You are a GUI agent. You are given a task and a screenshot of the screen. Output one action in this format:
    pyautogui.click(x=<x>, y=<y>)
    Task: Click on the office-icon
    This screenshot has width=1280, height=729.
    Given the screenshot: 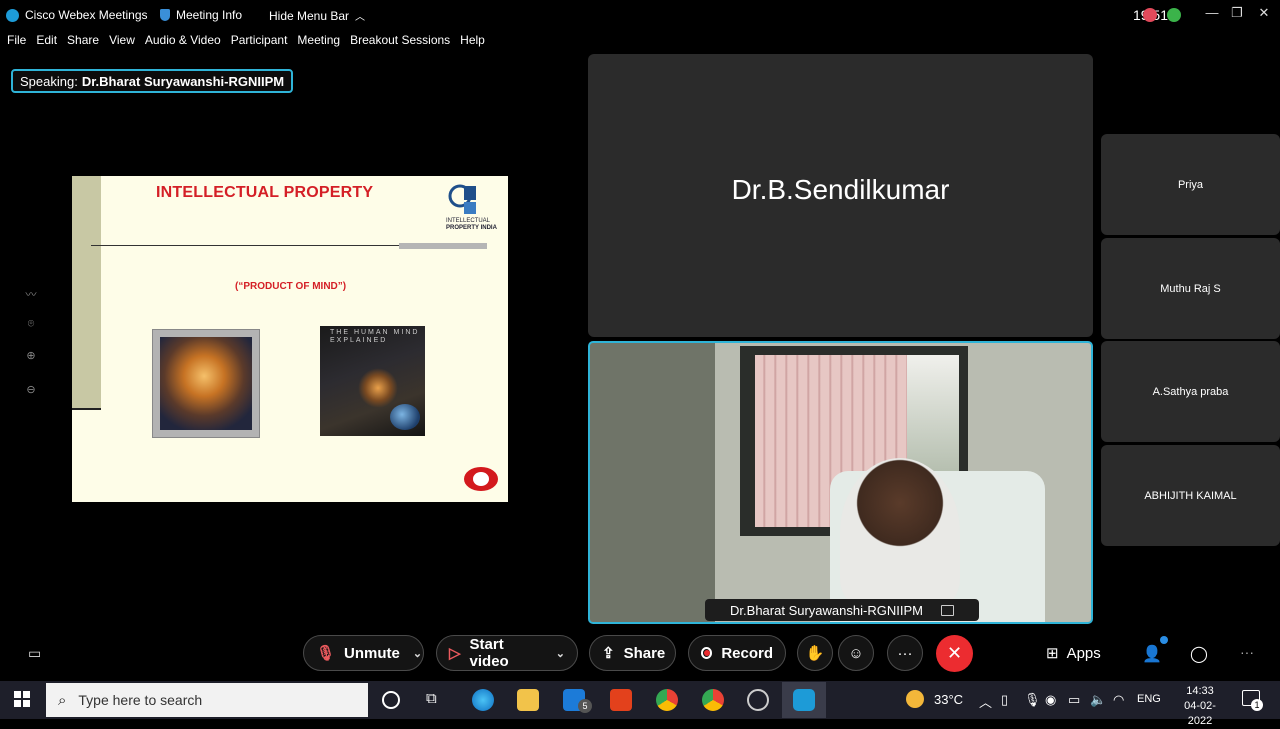 What is the action you would take?
    pyautogui.click(x=621, y=700)
    